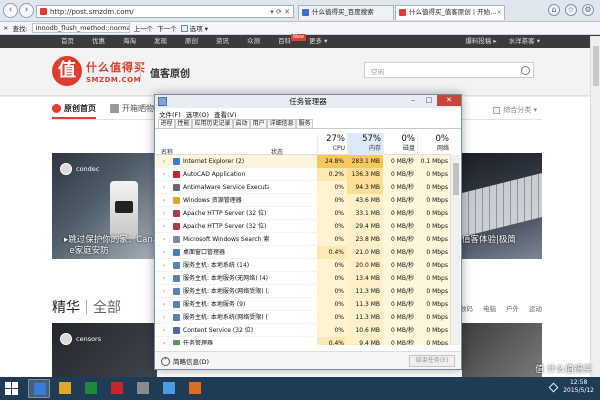 The height and width of the screenshot is (400, 600). What do you see at coordinates (116, 71) in the screenshot?
I see `brand-name: 什么值得买 SMZDM.COM` at bounding box center [116, 71].